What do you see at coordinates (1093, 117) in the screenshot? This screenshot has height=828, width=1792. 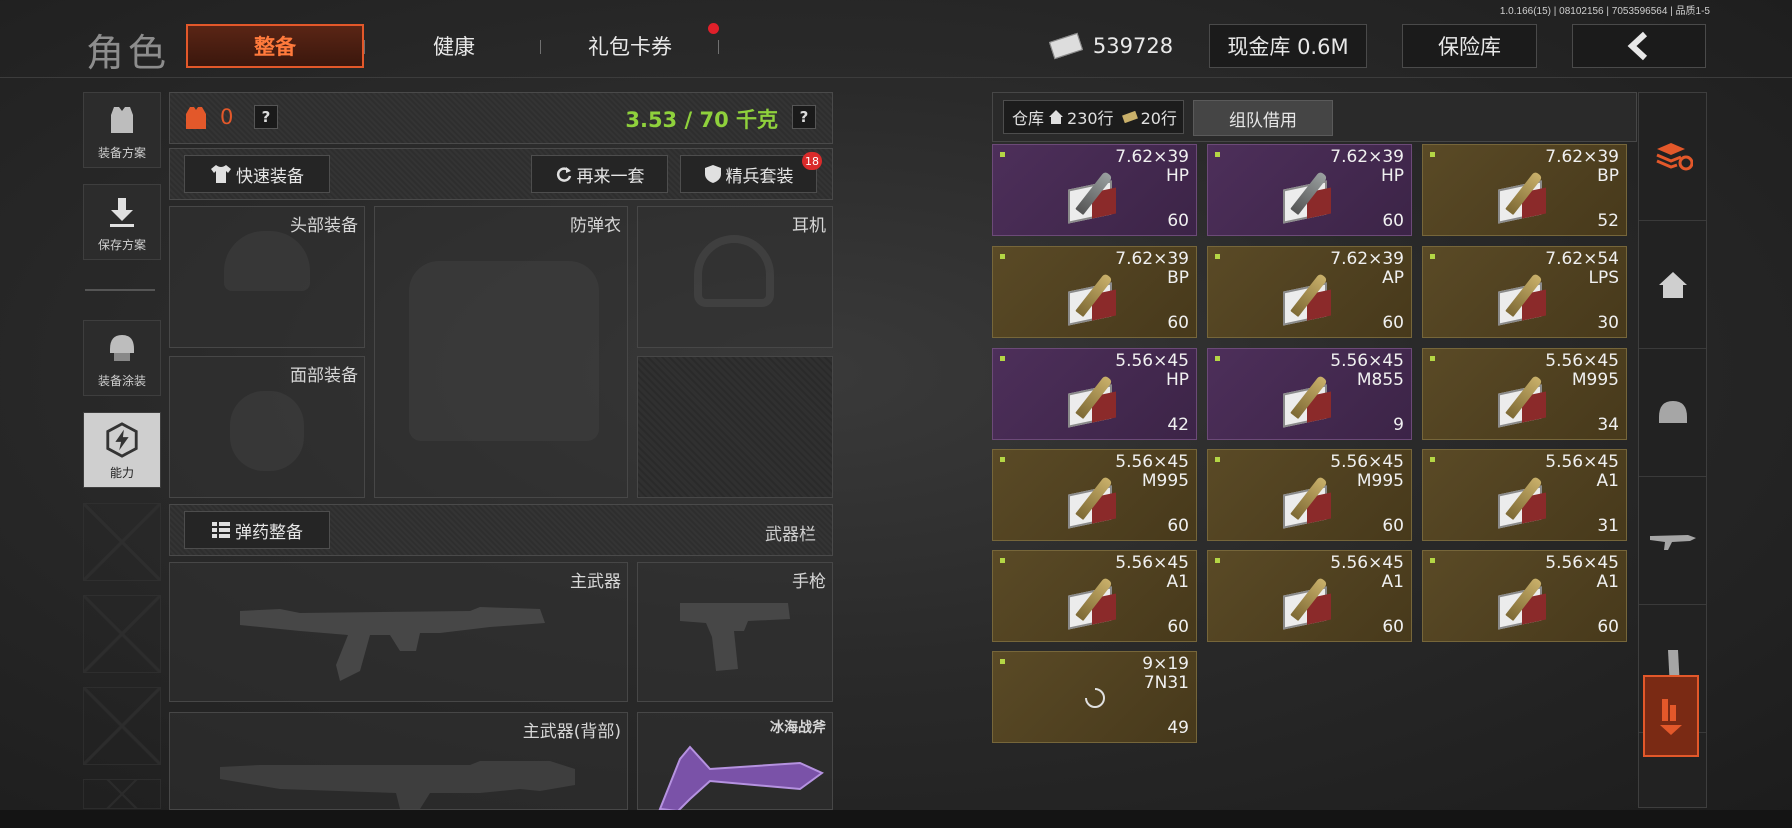 I see `storage-capacity: 仓库 230行 20行` at bounding box center [1093, 117].